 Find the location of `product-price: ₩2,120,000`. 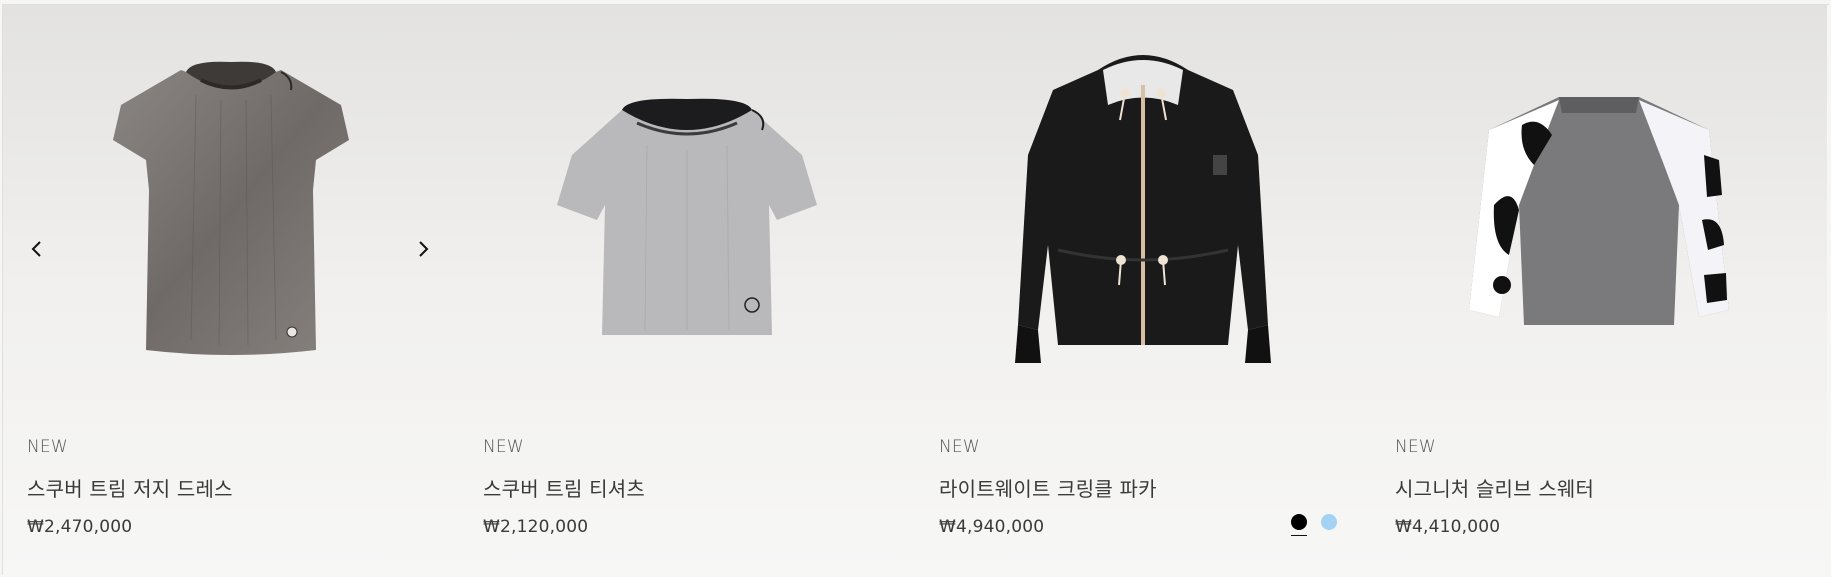

product-price: ₩2,120,000 is located at coordinates (536, 527).